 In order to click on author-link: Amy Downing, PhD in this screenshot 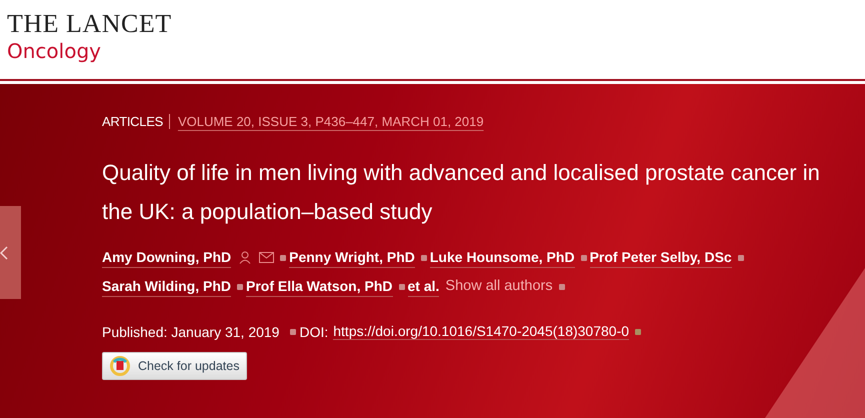, I will do `click(167, 257)`.